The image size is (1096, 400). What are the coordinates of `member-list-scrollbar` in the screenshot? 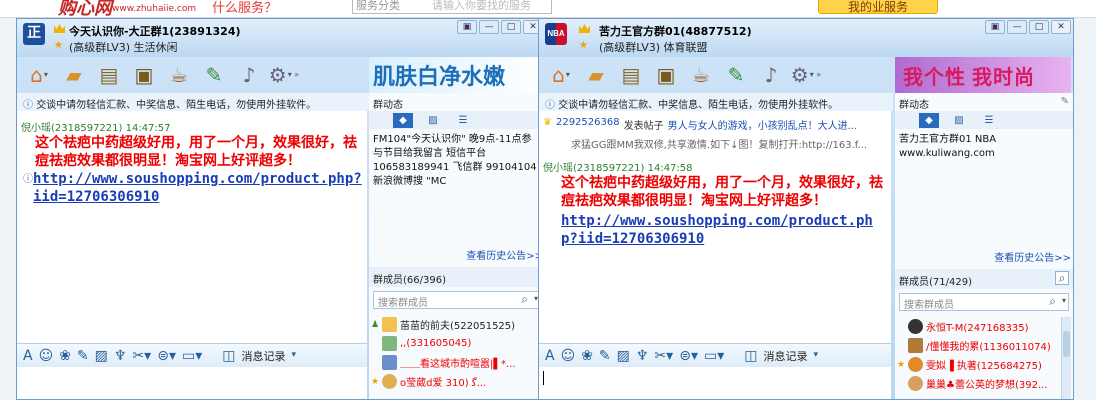 It's located at (1066, 358).